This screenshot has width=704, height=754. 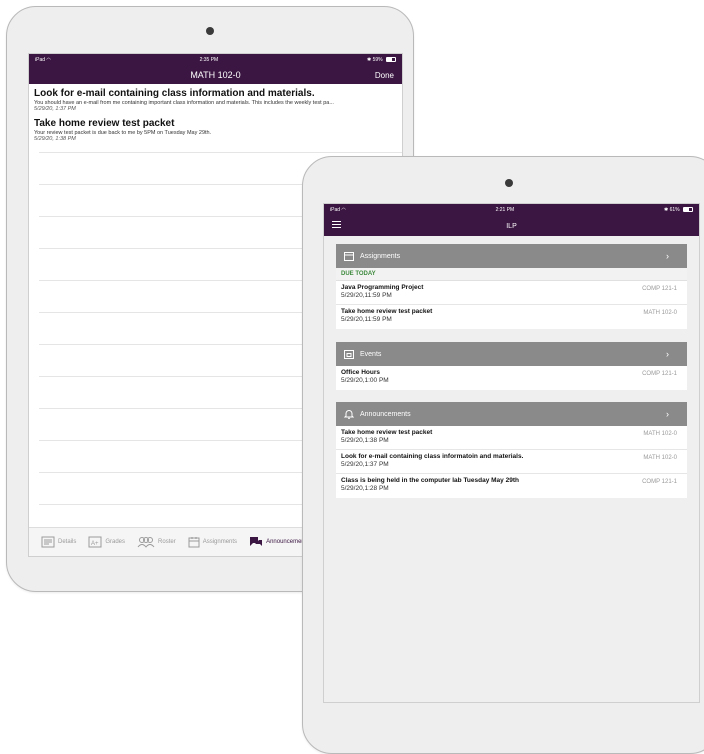 I want to click on page-title: MATH 102-0, so click(x=215, y=75).